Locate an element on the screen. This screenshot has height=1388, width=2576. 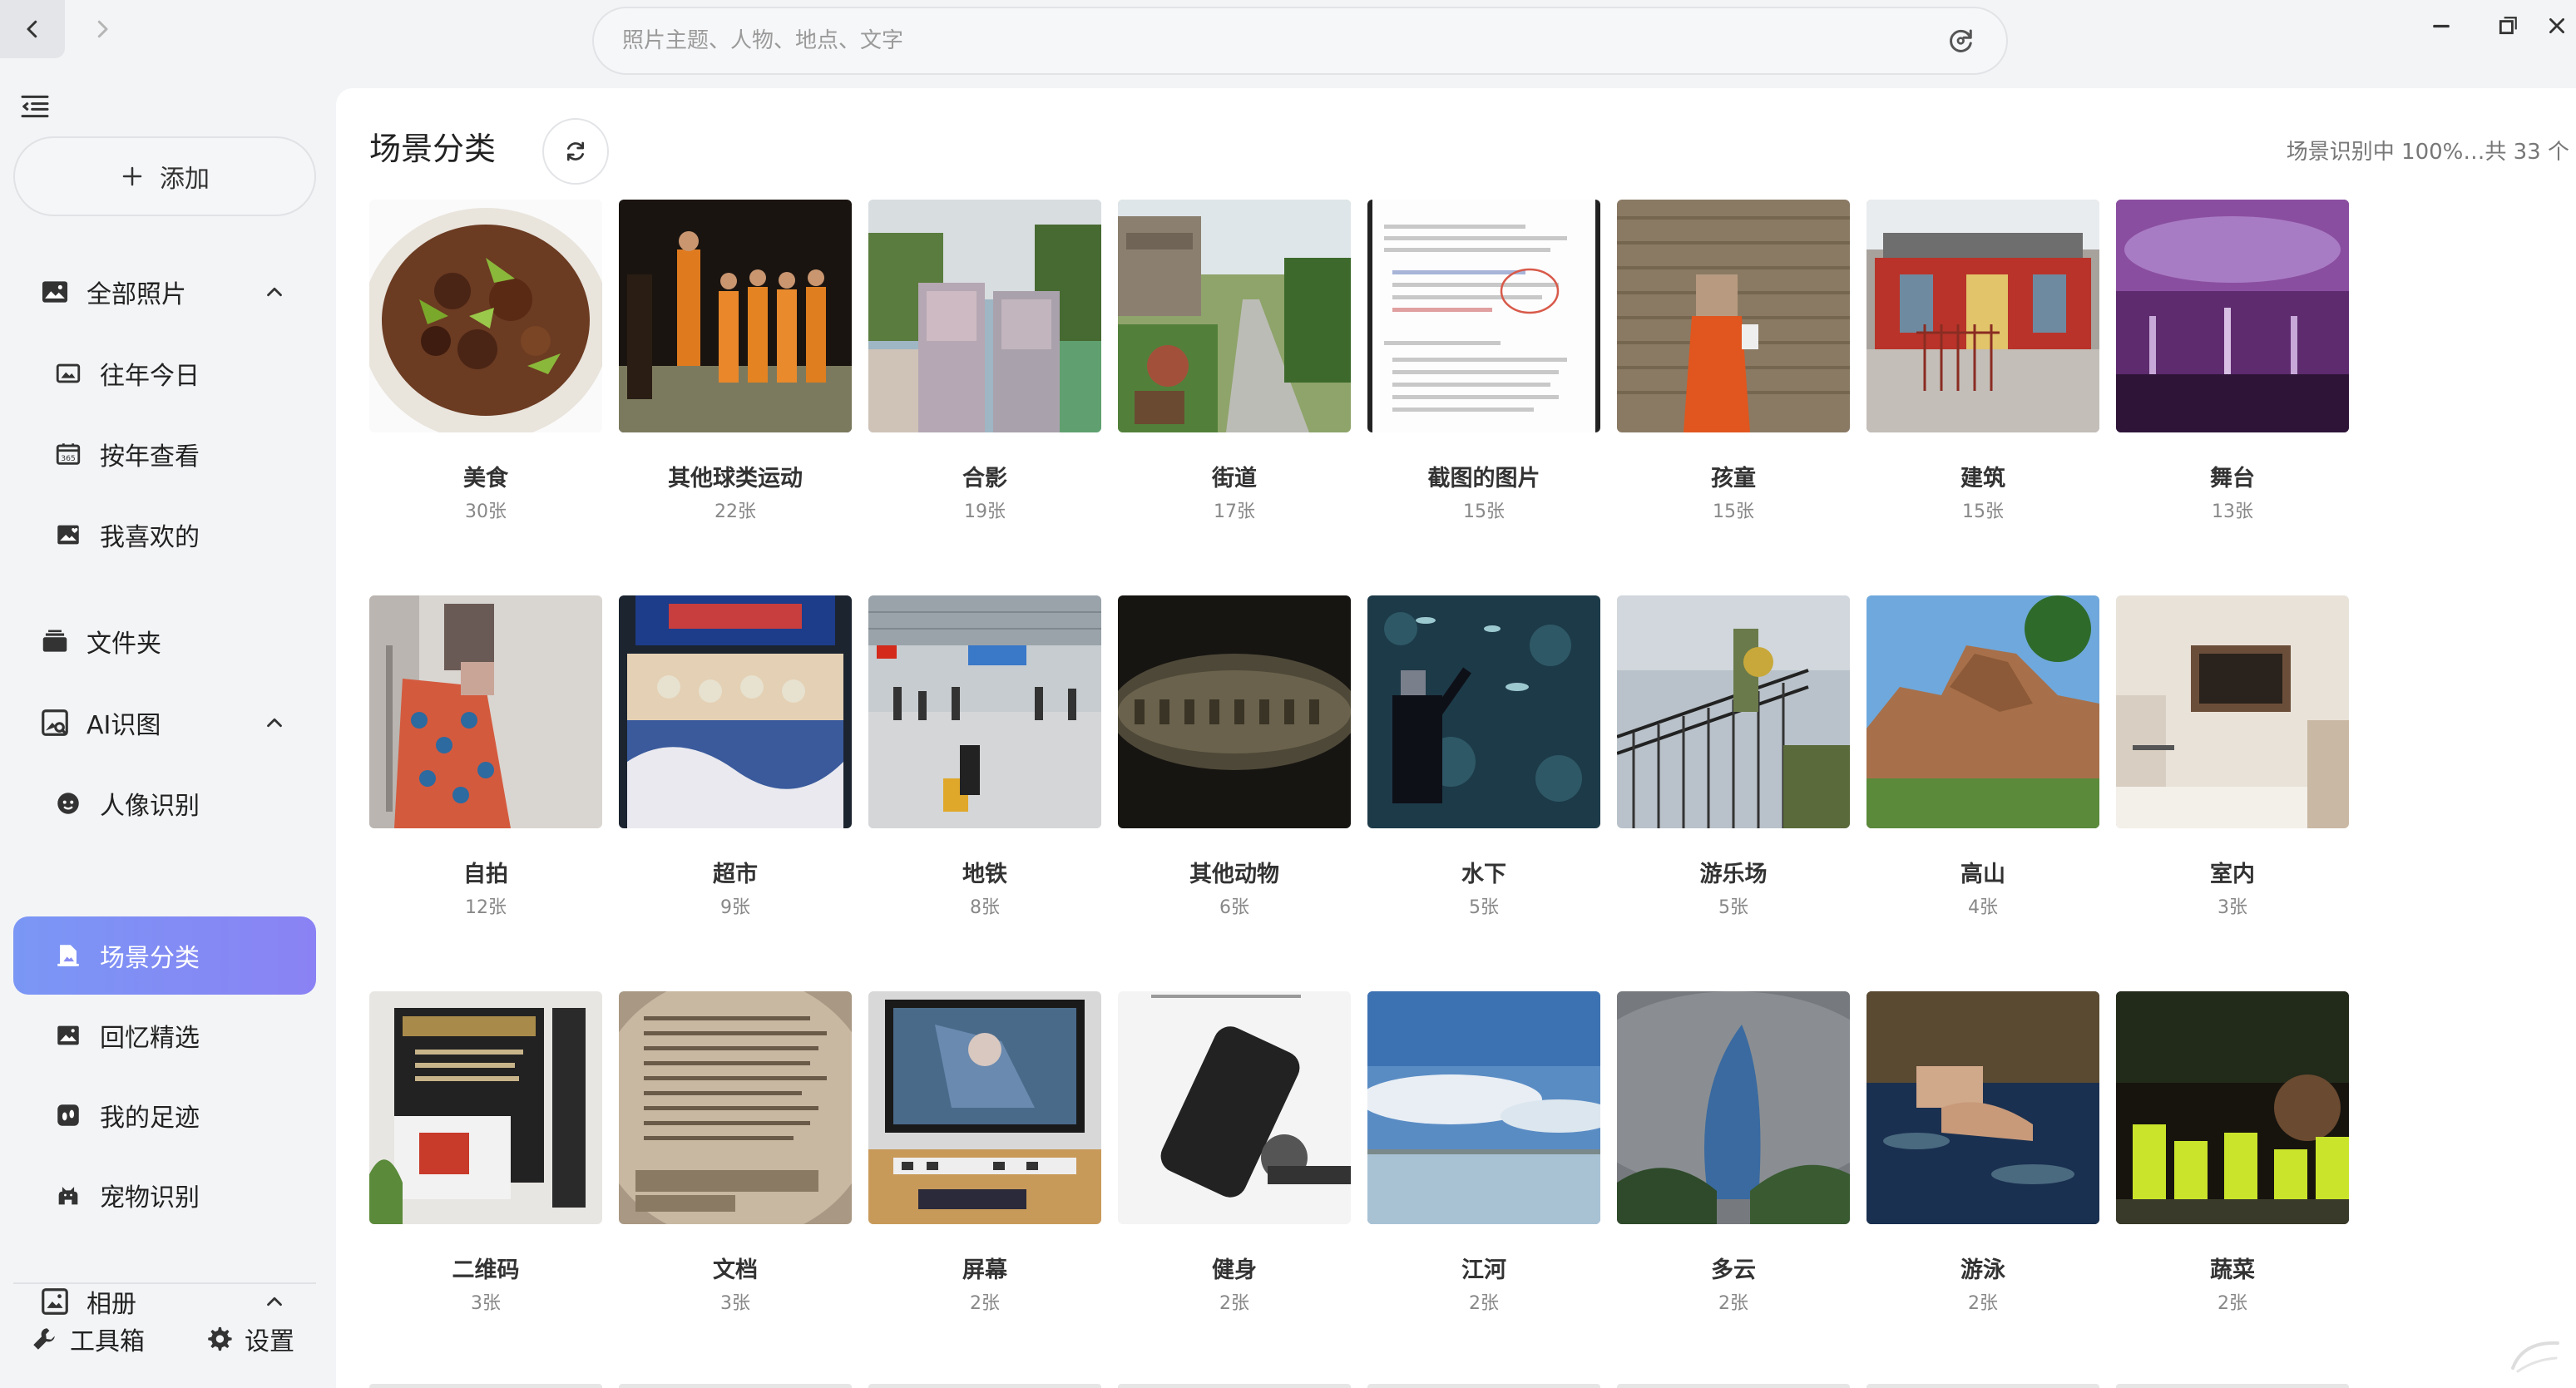
sidebar-section-folders: 文件夹 is located at coordinates (164, 641).